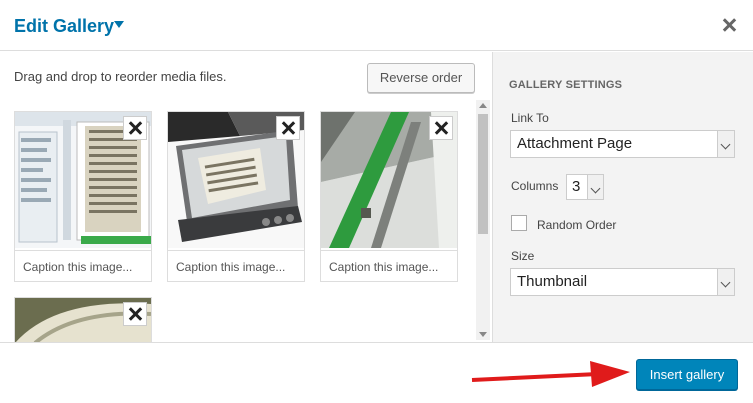  I want to click on scrollbar, so click(483, 220).